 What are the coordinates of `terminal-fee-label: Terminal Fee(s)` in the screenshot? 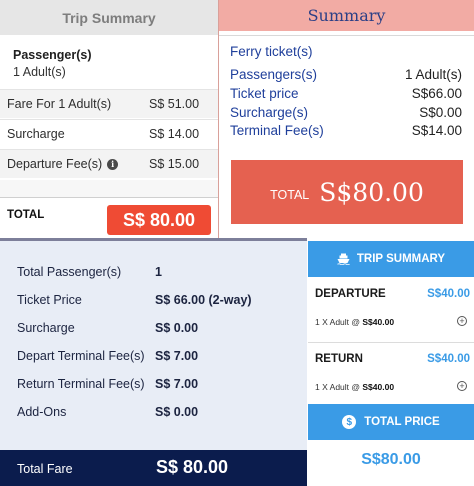 It's located at (277, 130).